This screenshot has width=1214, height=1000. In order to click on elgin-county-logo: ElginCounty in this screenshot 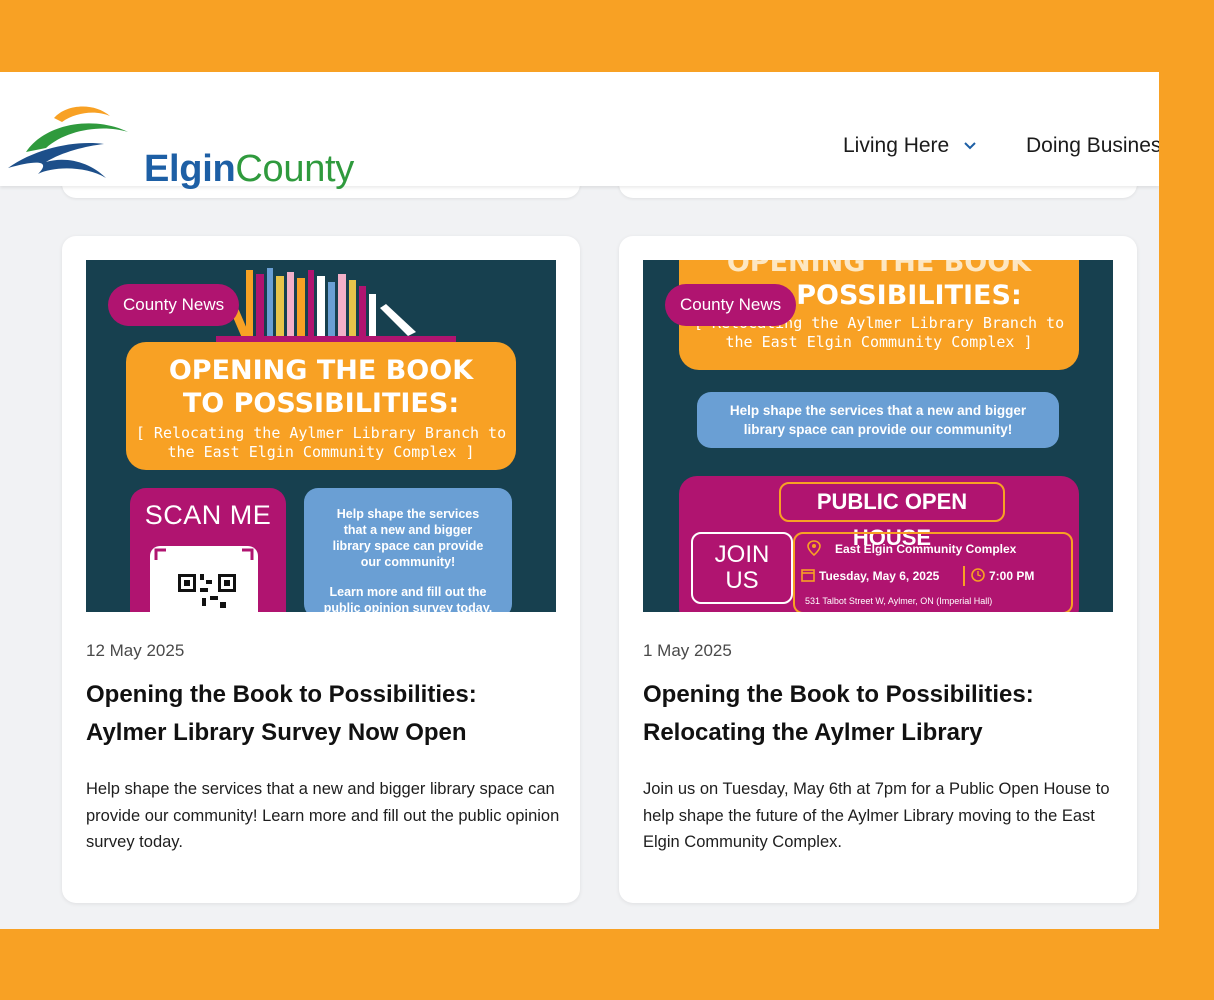, I will do `click(186, 144)`.